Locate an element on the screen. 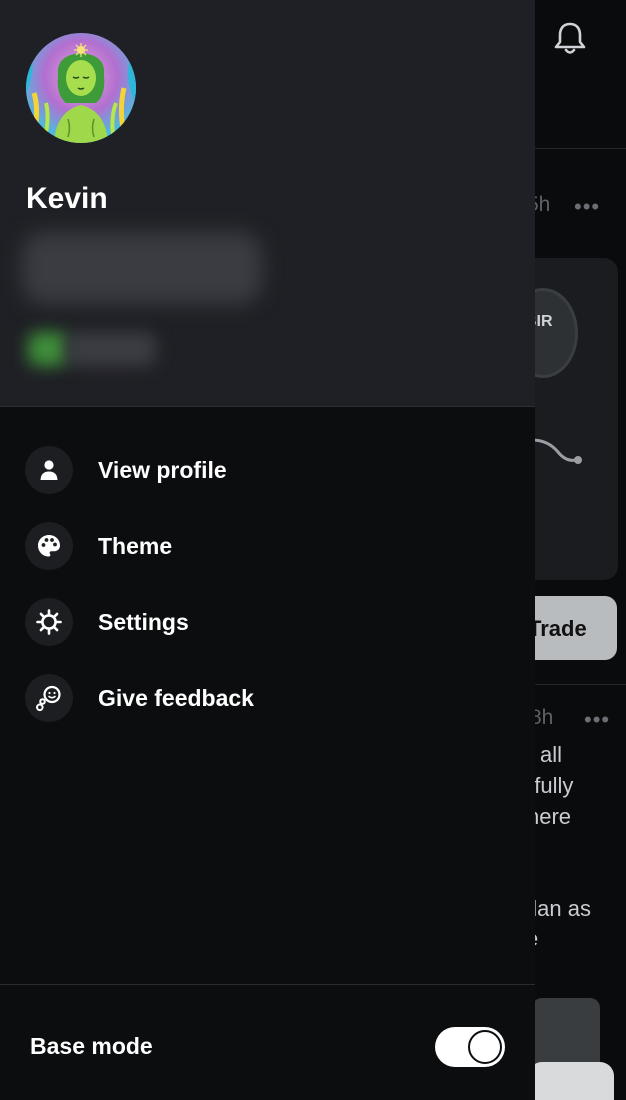 Image resolution: width=626 pixels, height=1100 pixels. price-chart-line is located at coordinates (560, 450).